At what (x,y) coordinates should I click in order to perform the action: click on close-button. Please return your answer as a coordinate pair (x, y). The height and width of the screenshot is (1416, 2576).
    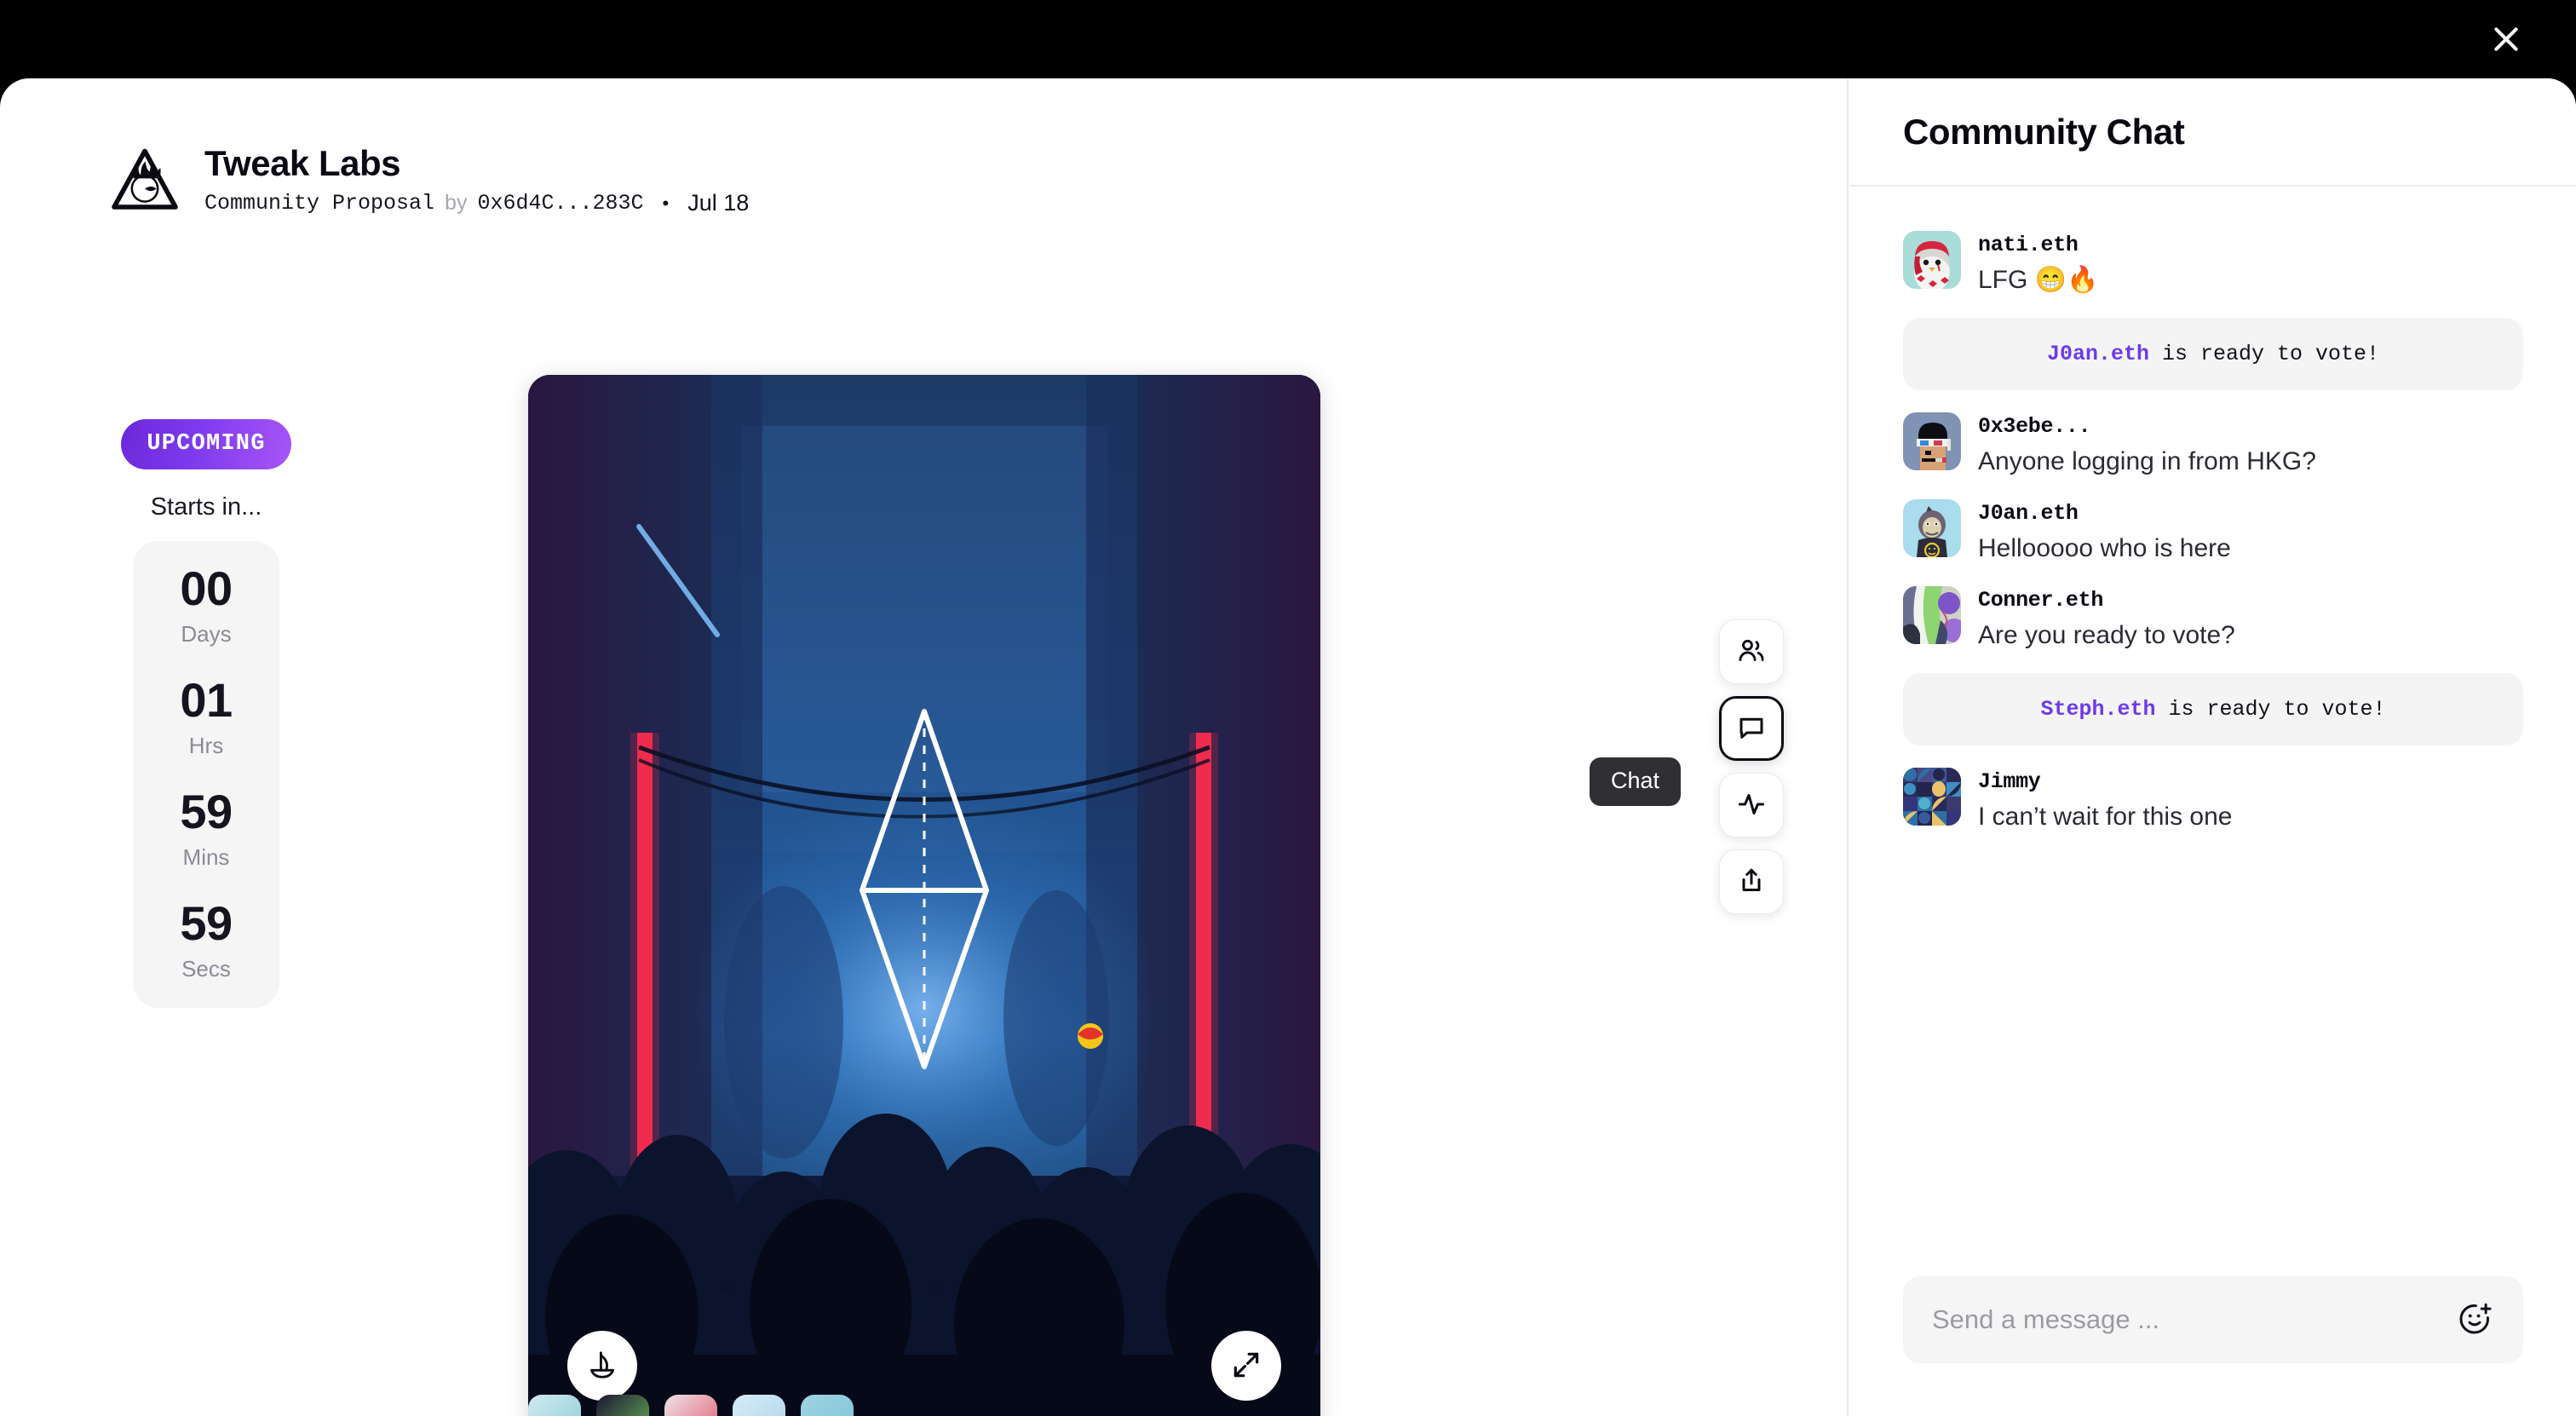
    Looking at the image, I should click on (2506, 39).